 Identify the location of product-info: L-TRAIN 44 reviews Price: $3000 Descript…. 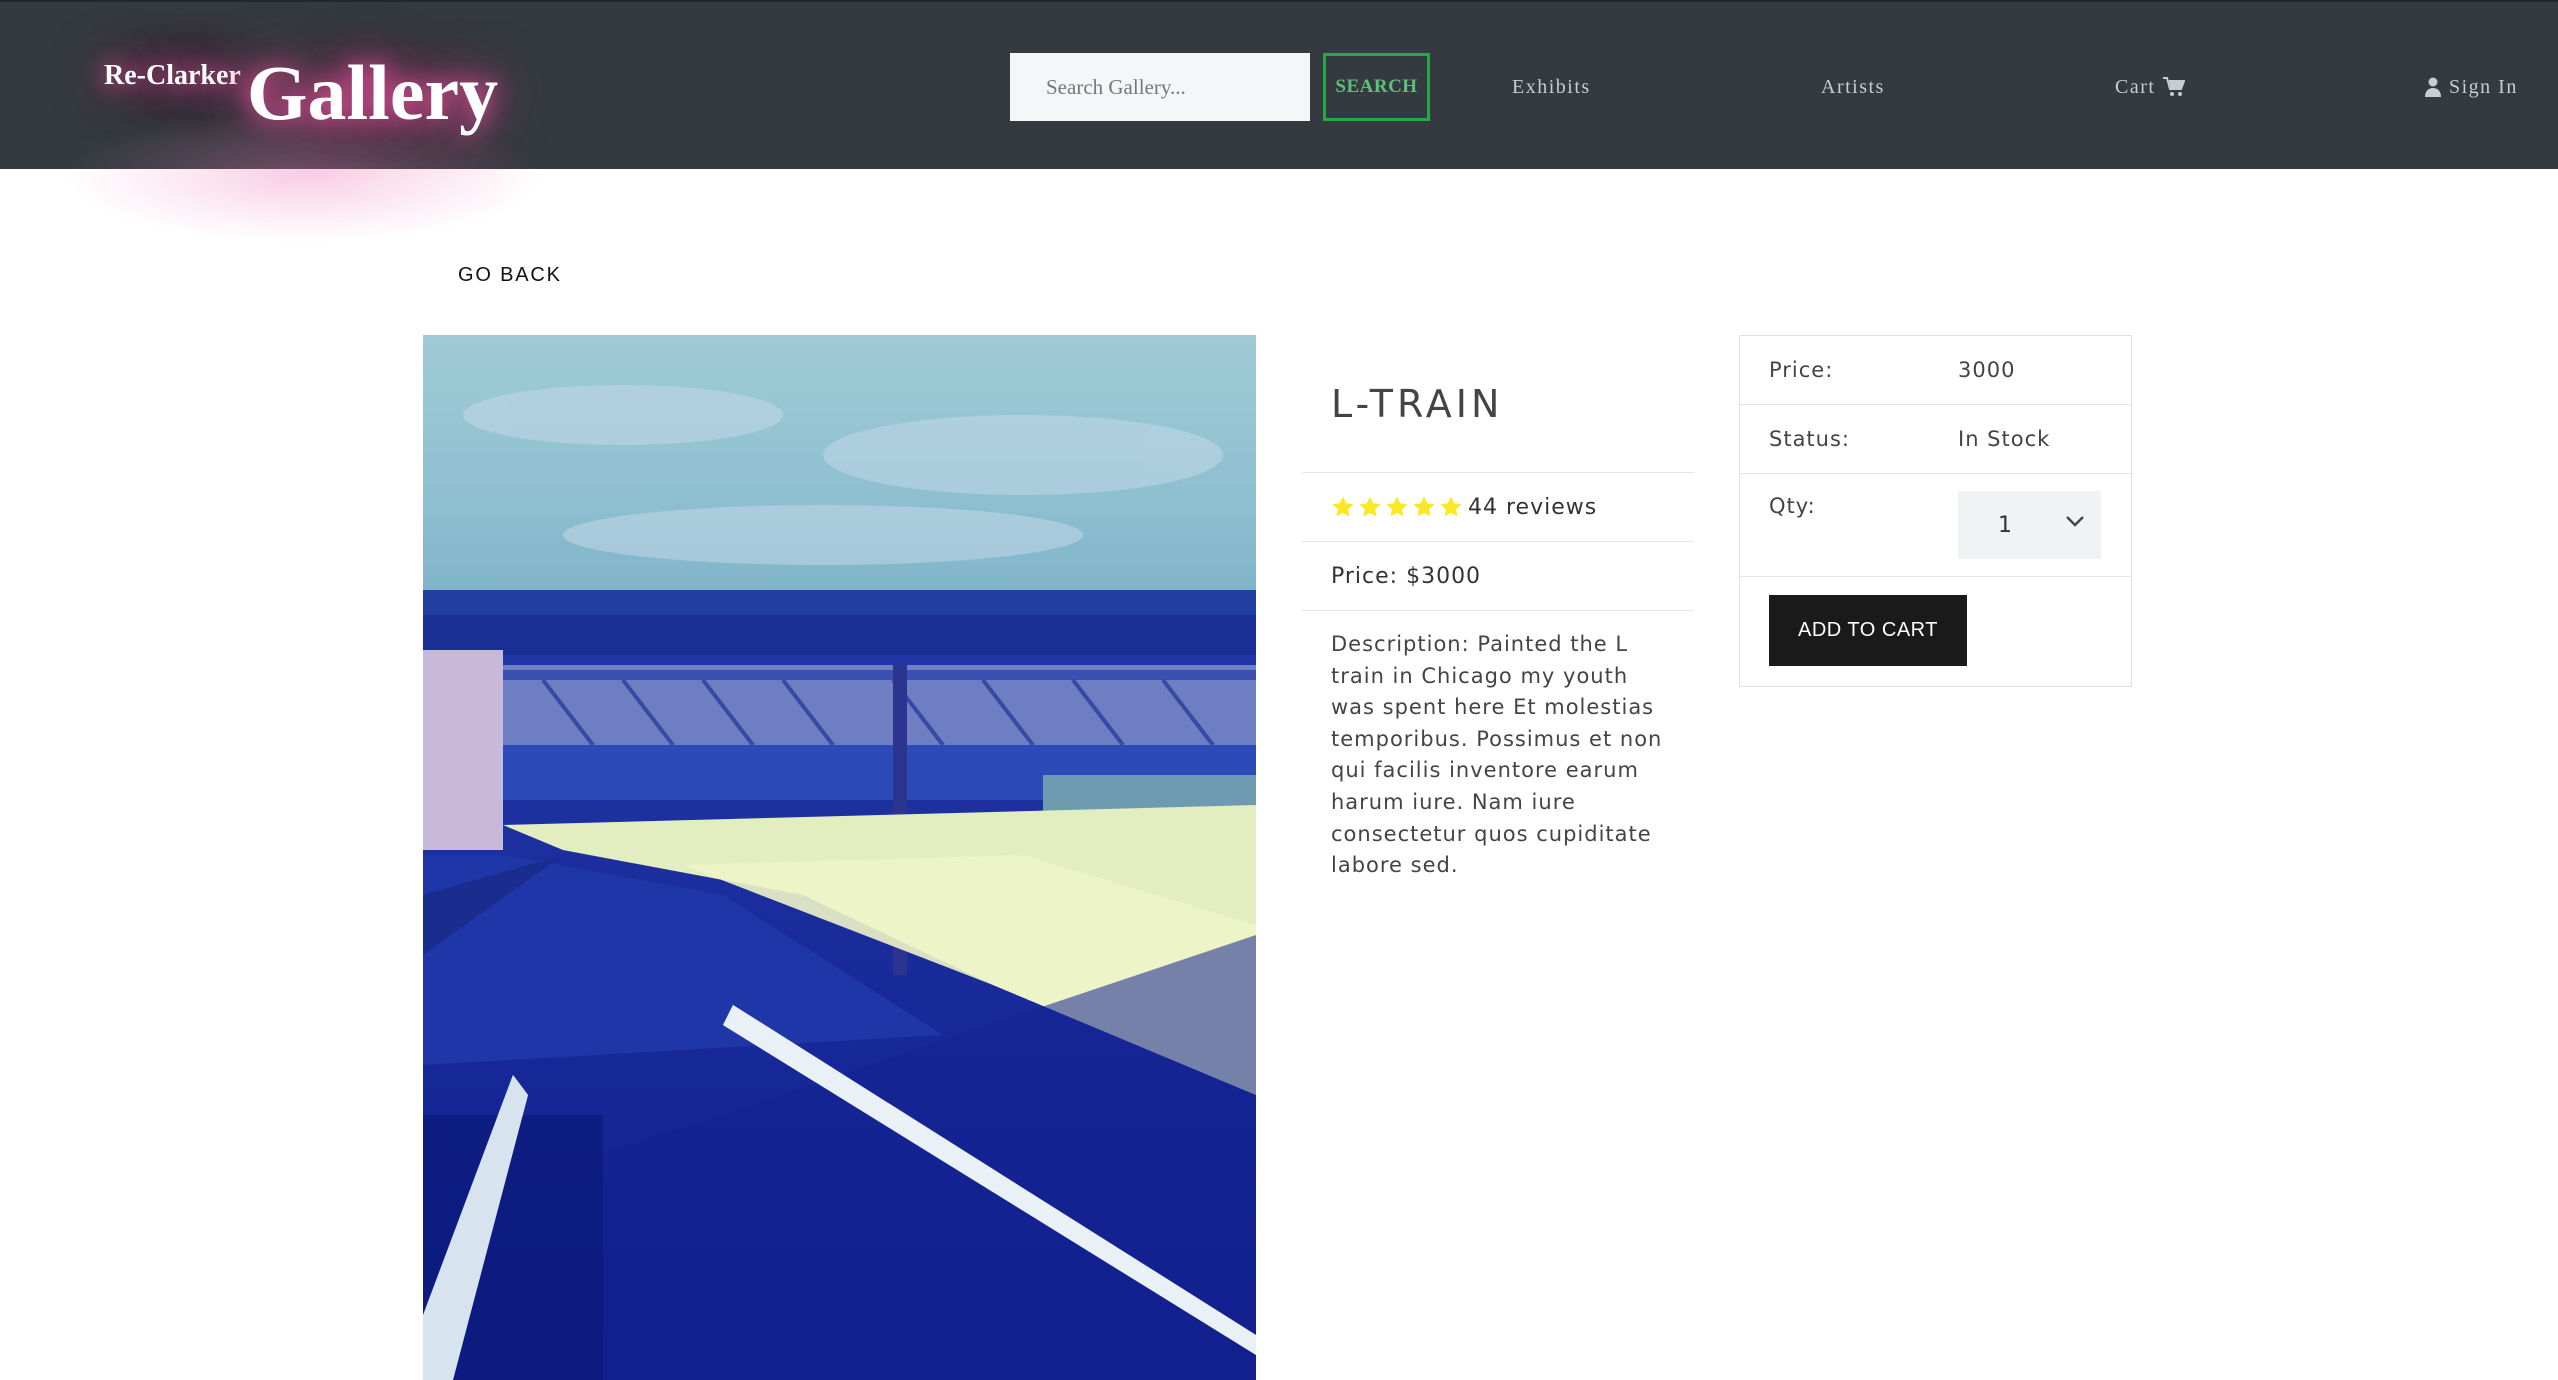
(1498, 608).